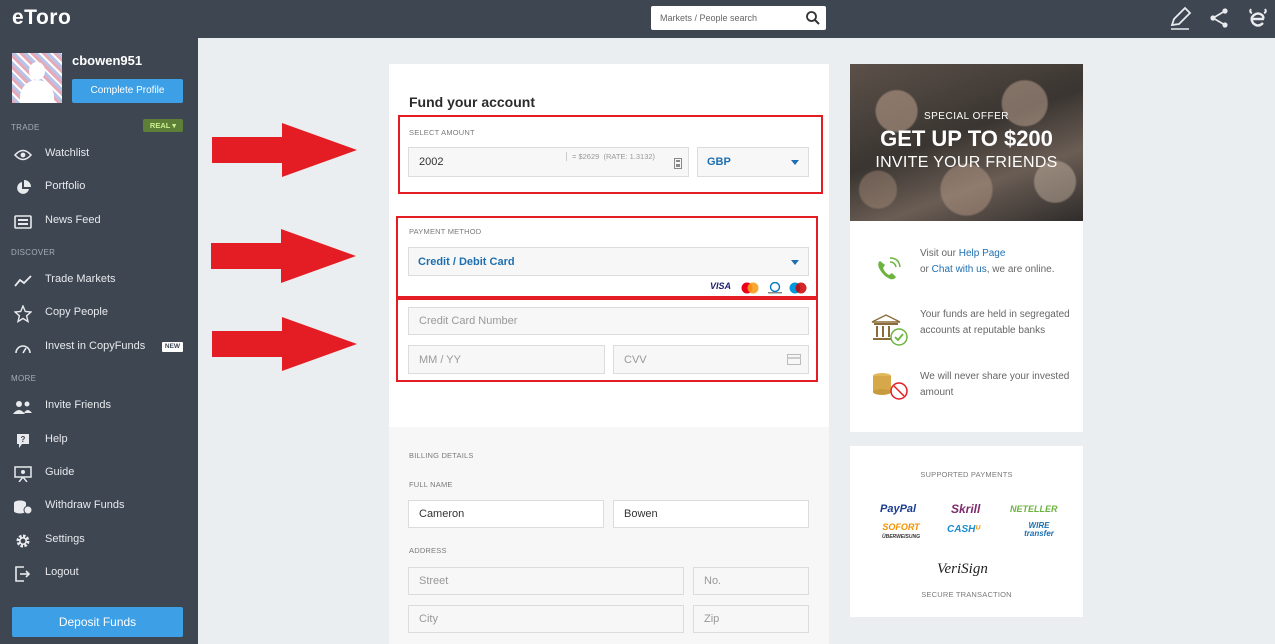 This screenshot has height=644, width=1275. I want to click on avatar, so click(37, 78).